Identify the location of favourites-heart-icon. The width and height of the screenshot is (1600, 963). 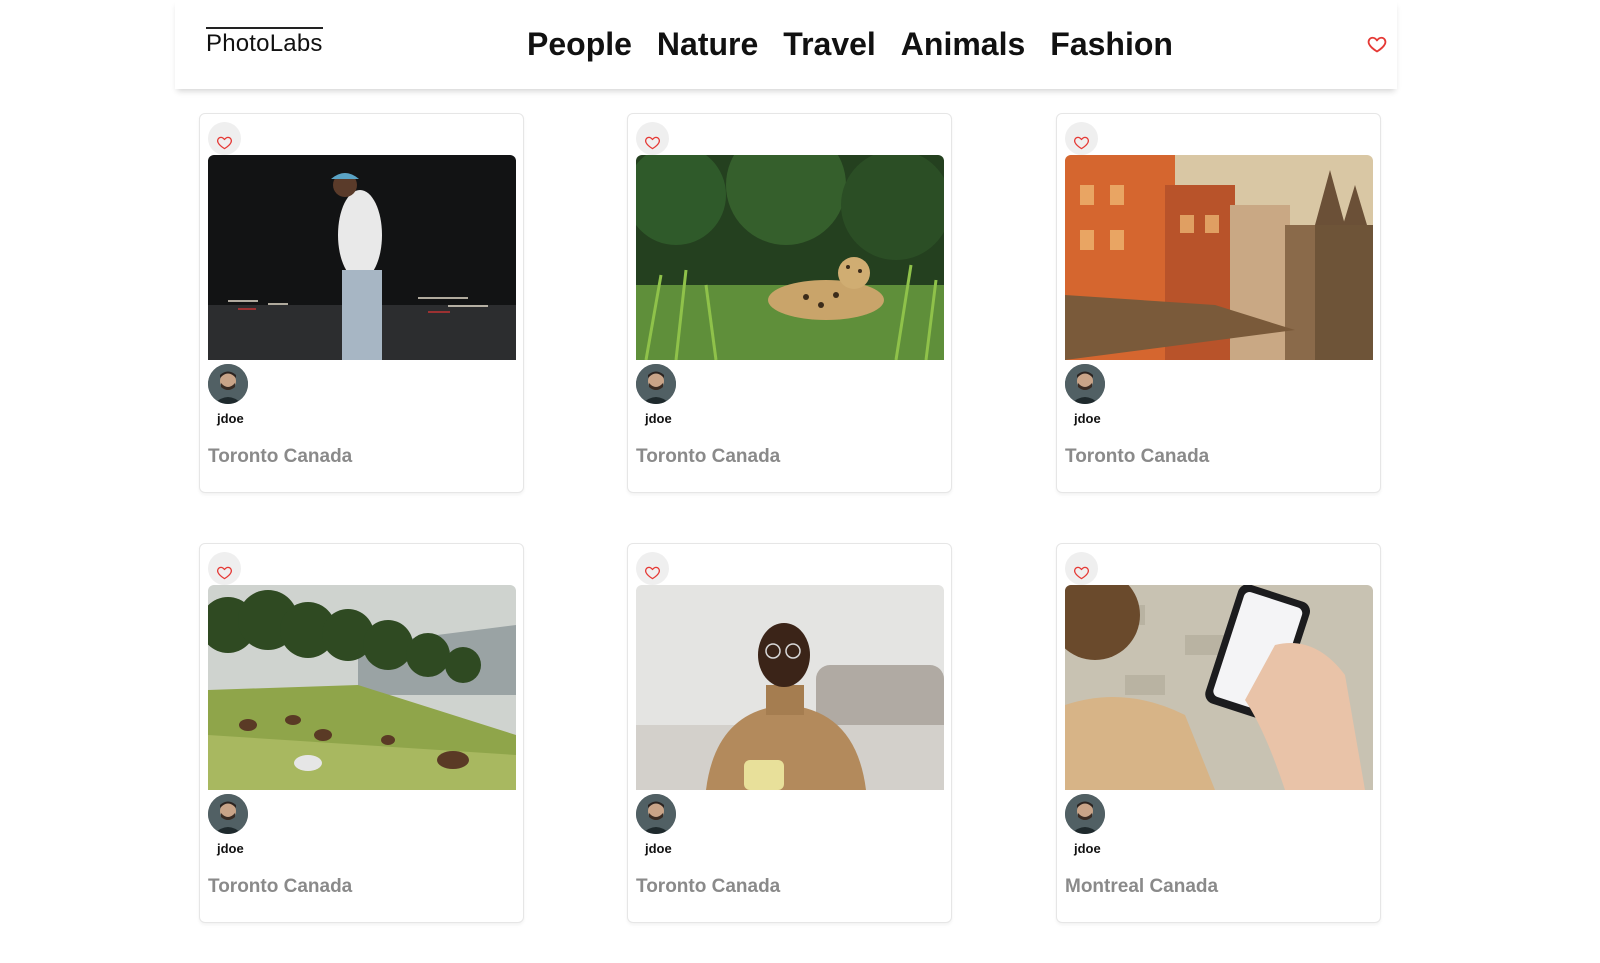
(1377, 44).